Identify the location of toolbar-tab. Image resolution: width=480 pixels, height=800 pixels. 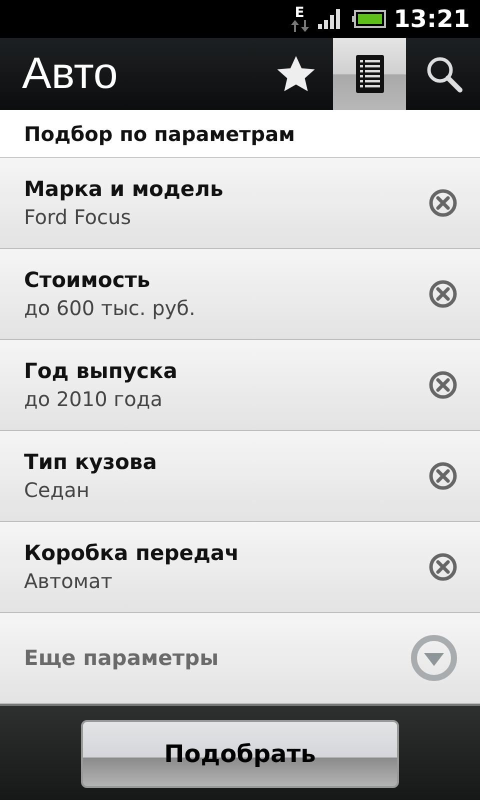
(369, 74).